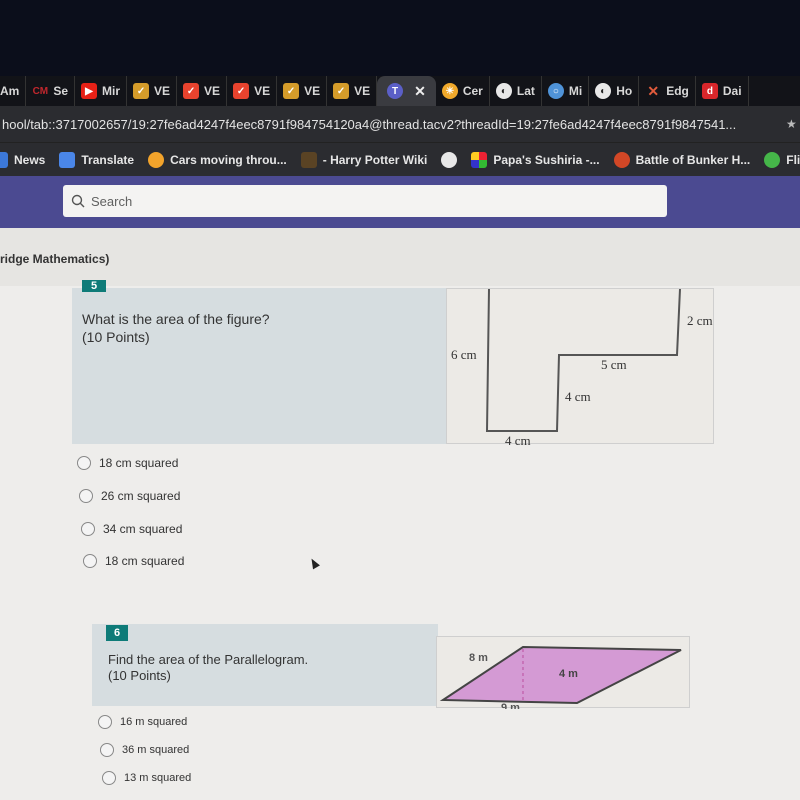  I want to click on cm-icon: CM, so click(40, 91).